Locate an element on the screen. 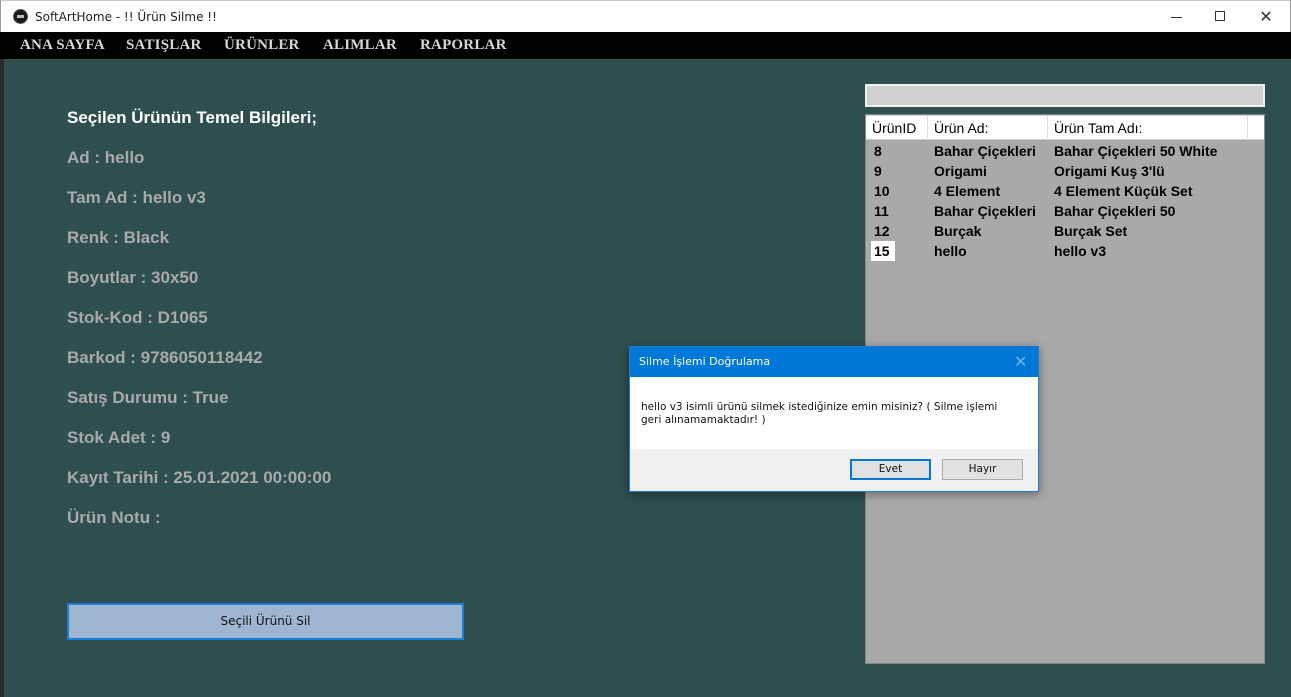 This screenshot has width=1291, height=697. dialog-close-icon: ✕ is located at coordinates (1020, 361).